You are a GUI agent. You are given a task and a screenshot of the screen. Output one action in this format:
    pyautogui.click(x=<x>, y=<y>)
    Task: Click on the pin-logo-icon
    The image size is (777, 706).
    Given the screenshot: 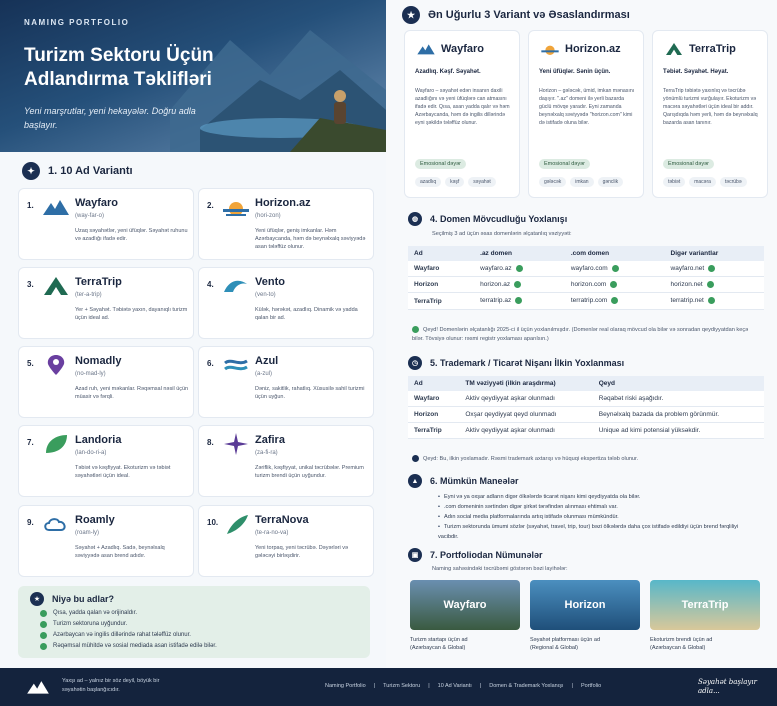 What is the action you would take?
    pyautogui.click(x=56, y=365)
    